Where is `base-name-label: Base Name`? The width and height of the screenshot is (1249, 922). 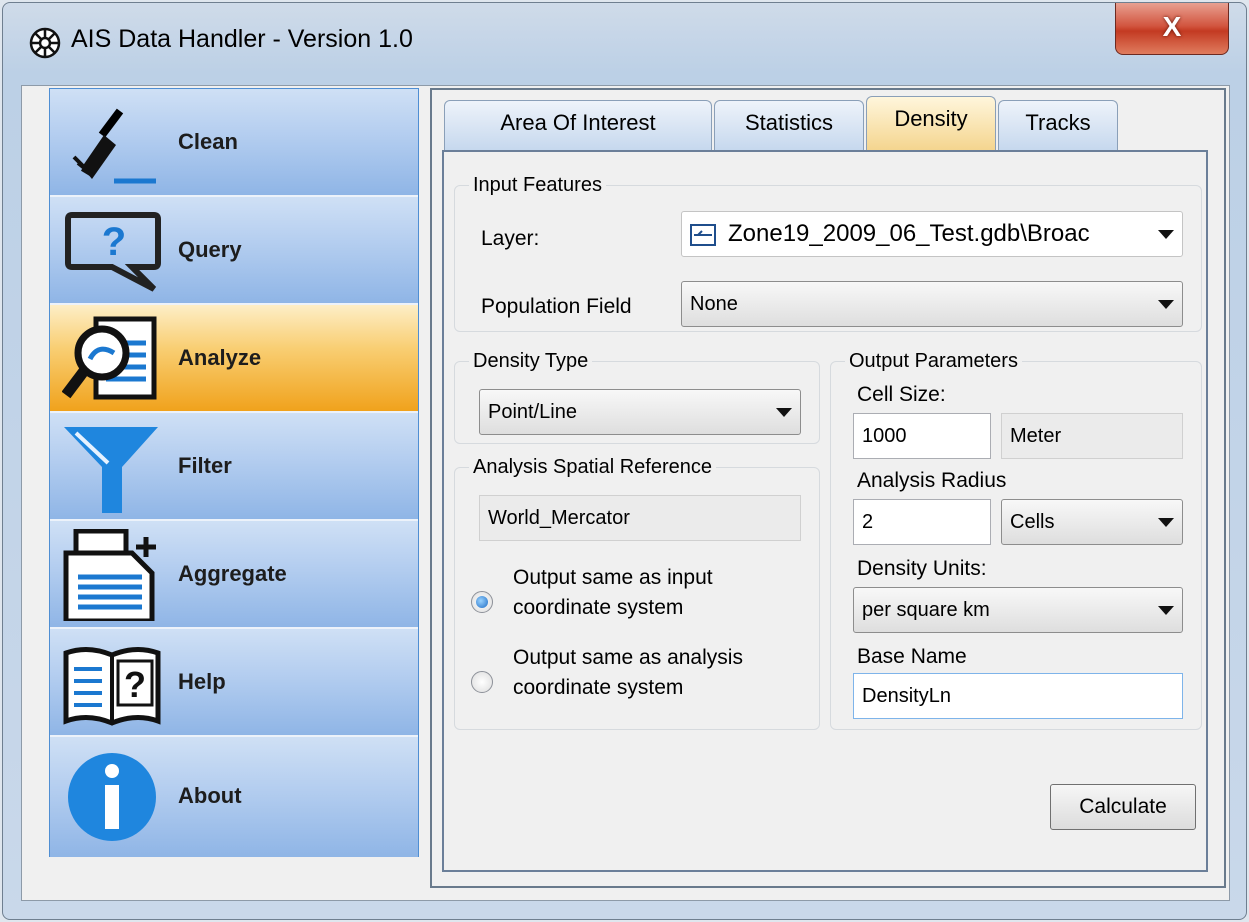 base-name-label: Base Name is located at coordinates (912, 656).